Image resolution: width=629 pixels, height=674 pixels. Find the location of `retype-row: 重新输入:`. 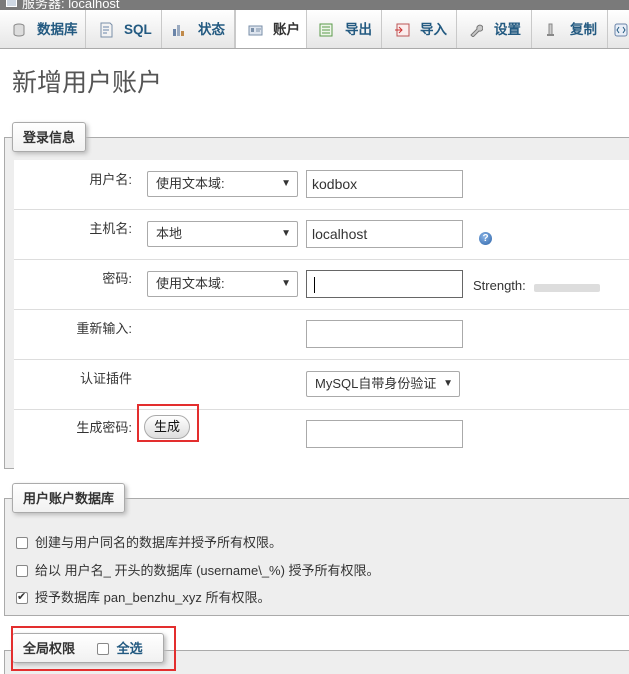

retype-row: 重新输入: is located at coordinates (321, 335).